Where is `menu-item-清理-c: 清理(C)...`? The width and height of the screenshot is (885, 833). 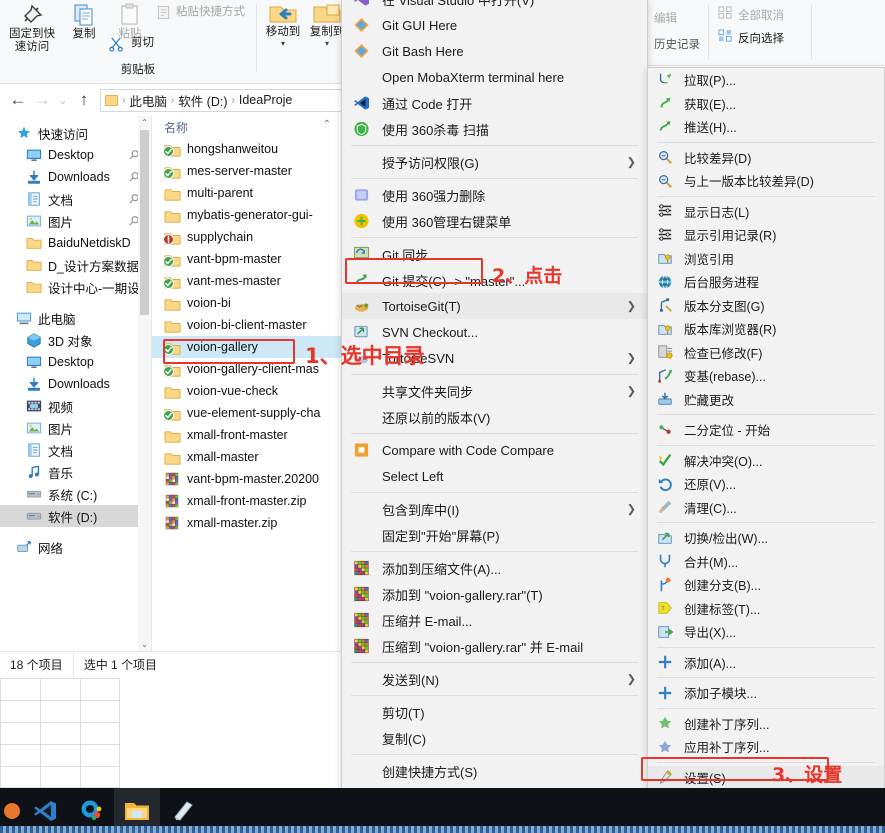 menu-item-清理-c: 清理(C)... is located at coordinates (766, 508).